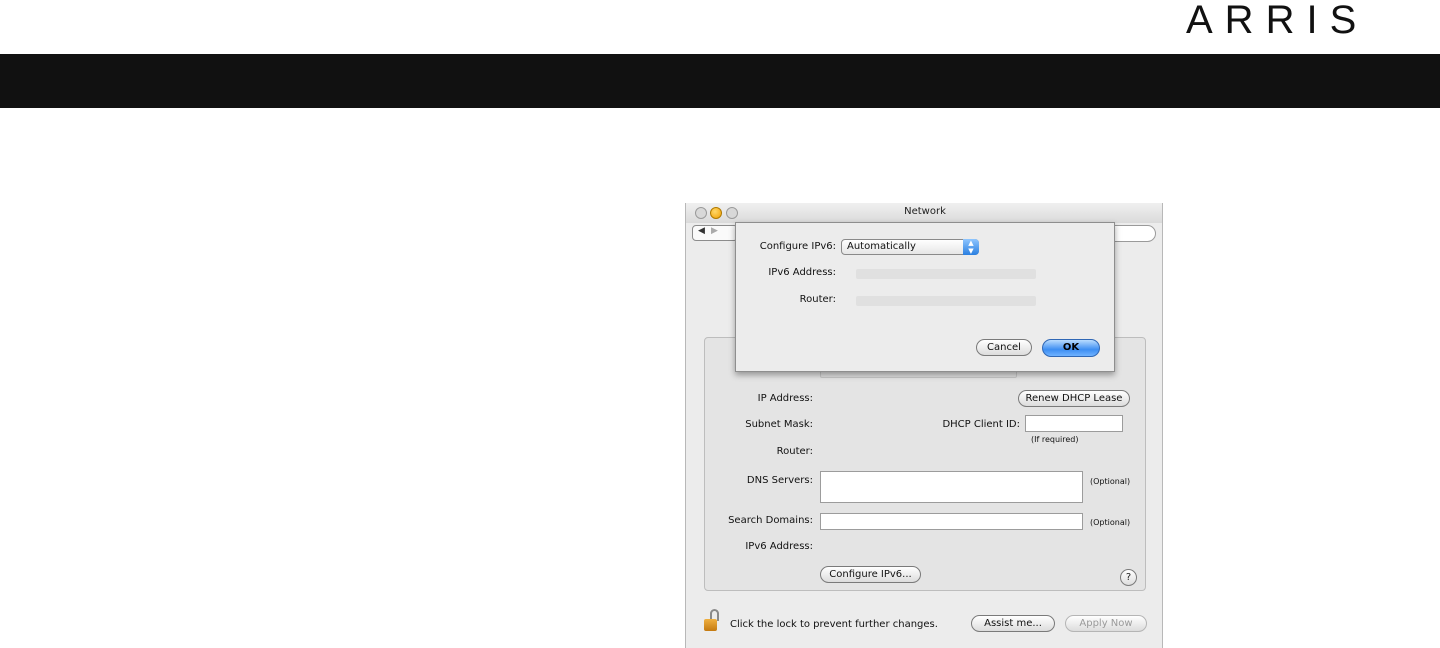 This screenshot has height=648, width=1440. I want to click on dns-servers-field, so click(951, 487).